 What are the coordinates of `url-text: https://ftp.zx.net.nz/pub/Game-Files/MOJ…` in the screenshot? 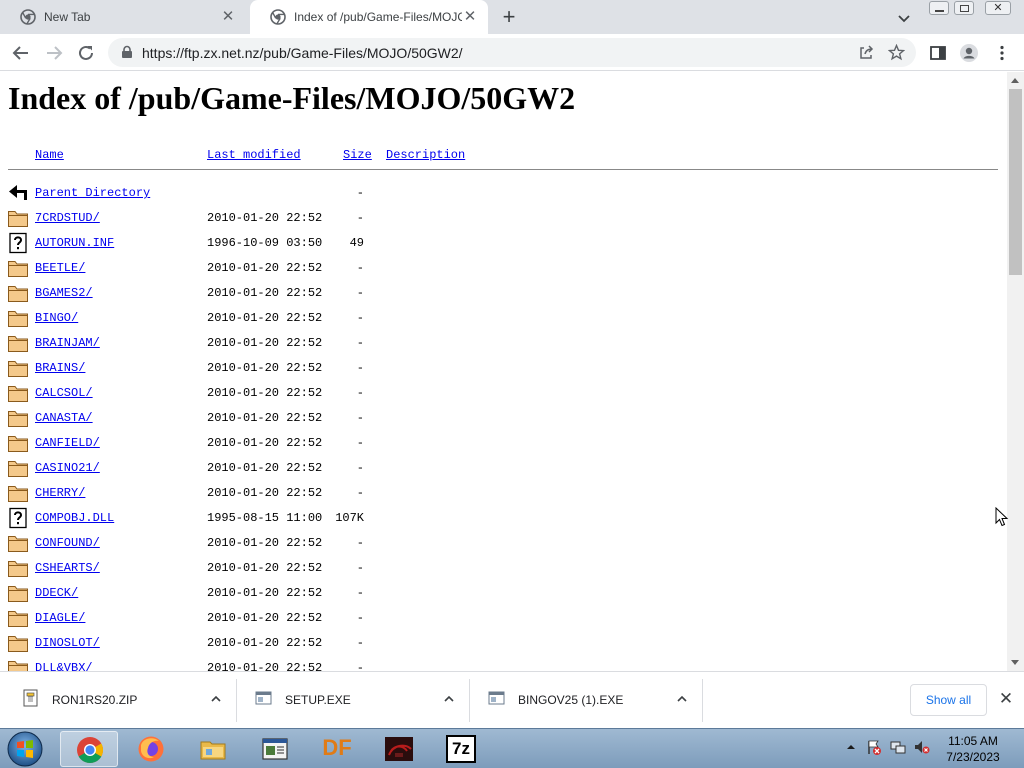 It's located at (302, 53).